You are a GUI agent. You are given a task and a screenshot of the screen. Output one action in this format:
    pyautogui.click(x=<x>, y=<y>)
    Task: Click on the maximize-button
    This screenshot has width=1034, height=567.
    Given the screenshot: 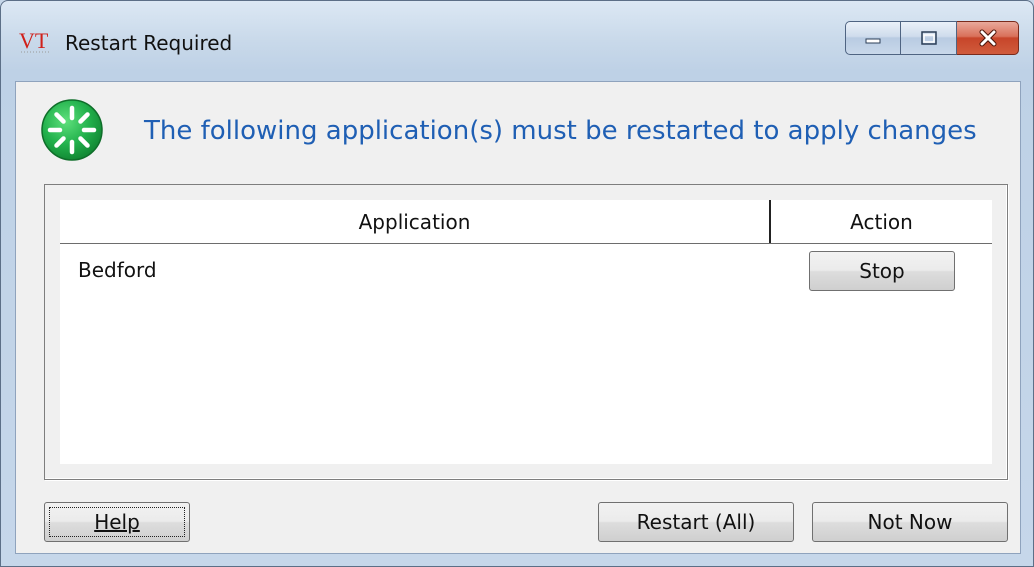 What is the action you would take?
    pyautogui.click(x=929, y=38)
    